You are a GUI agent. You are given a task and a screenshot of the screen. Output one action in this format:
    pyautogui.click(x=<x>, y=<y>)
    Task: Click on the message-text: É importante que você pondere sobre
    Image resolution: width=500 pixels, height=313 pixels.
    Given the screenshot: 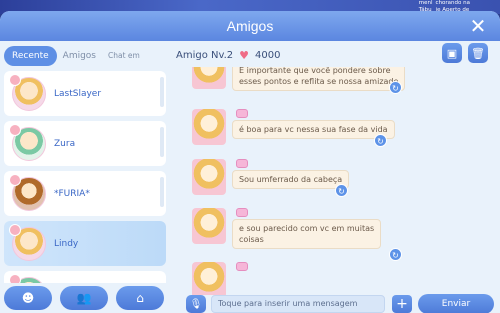 What is the action you would take?
    pyautogui.click(x=315, y=71)
    